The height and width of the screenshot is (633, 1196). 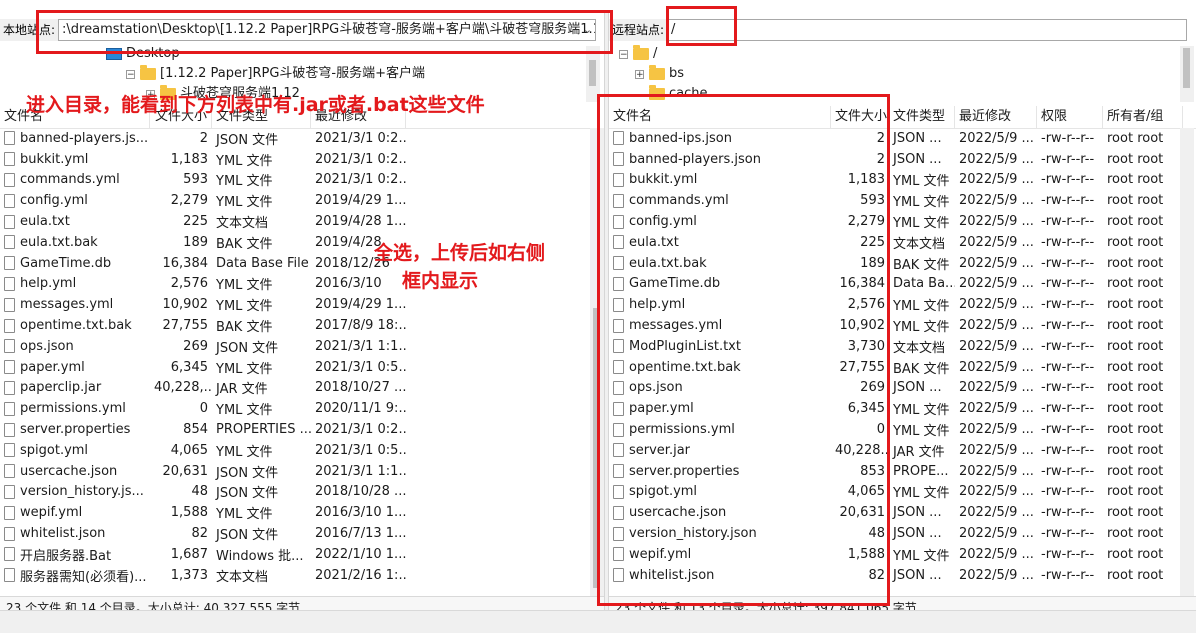 What do you see at coordinates (927, 30) in the screenshot?
I see `remote-site-path-input: /` at bounding box center [927, 30].